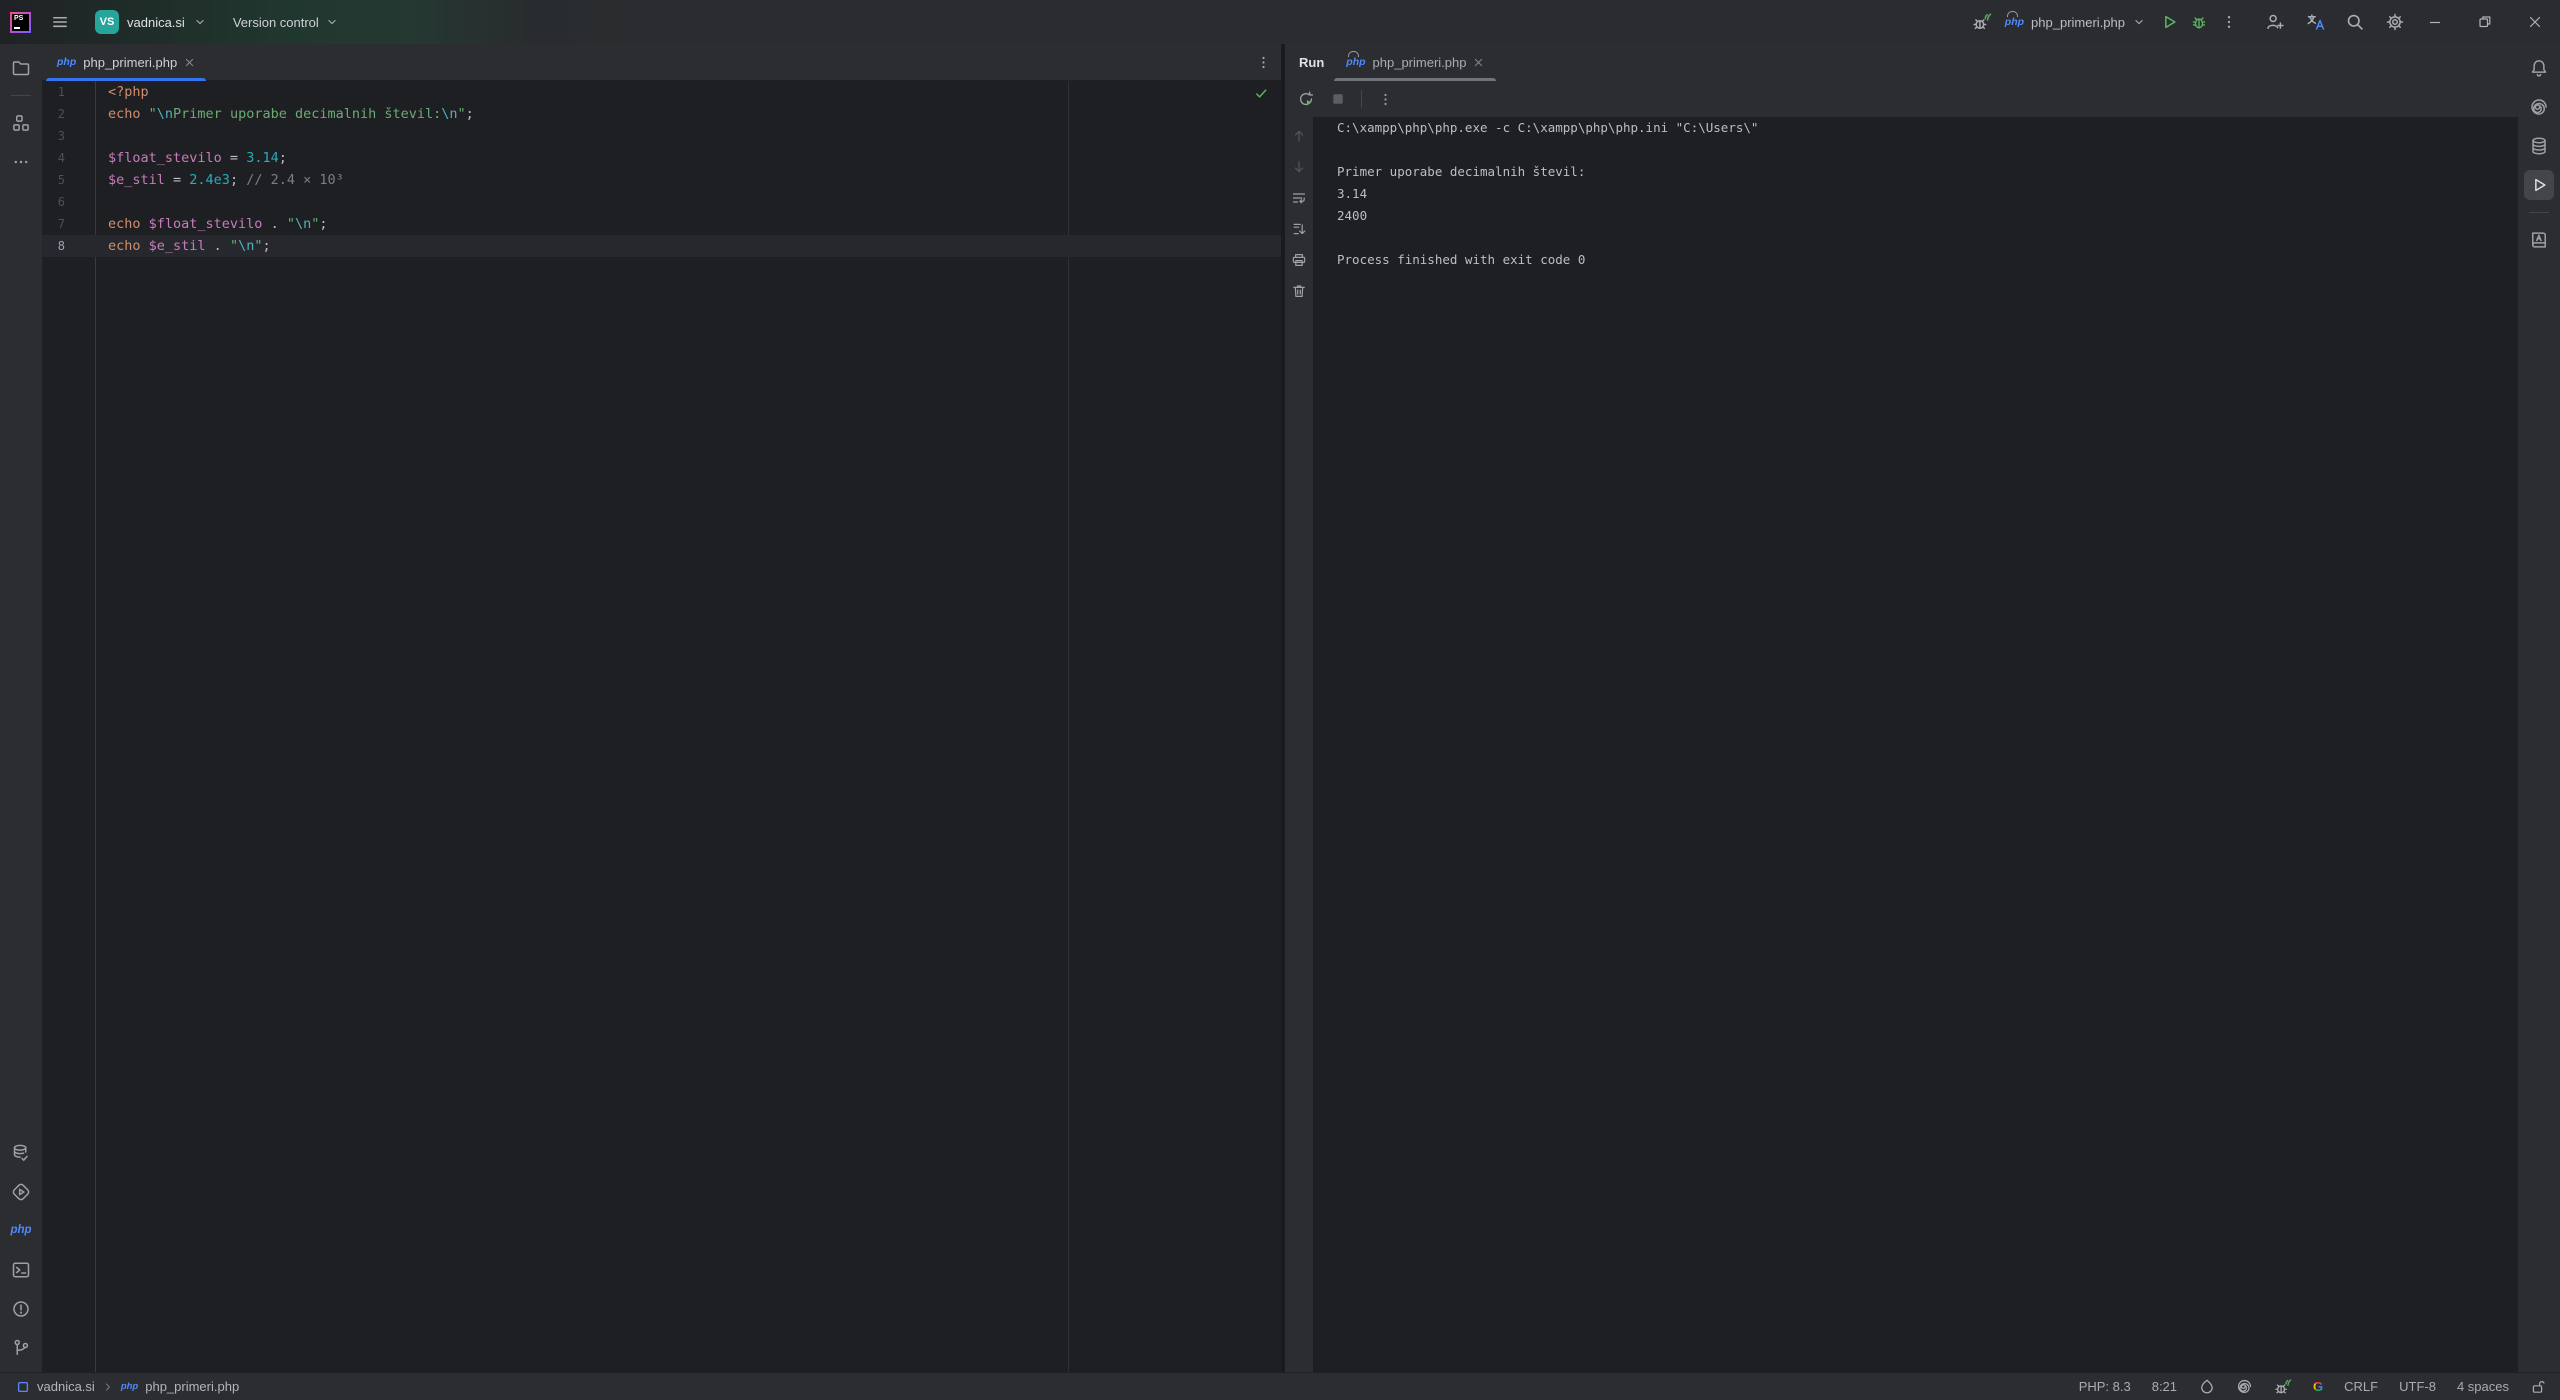  What do you see at coordinates (2538, 1387) in the screenshot?
I see `file-lock-widget` at bounding box center [2538, 1387].